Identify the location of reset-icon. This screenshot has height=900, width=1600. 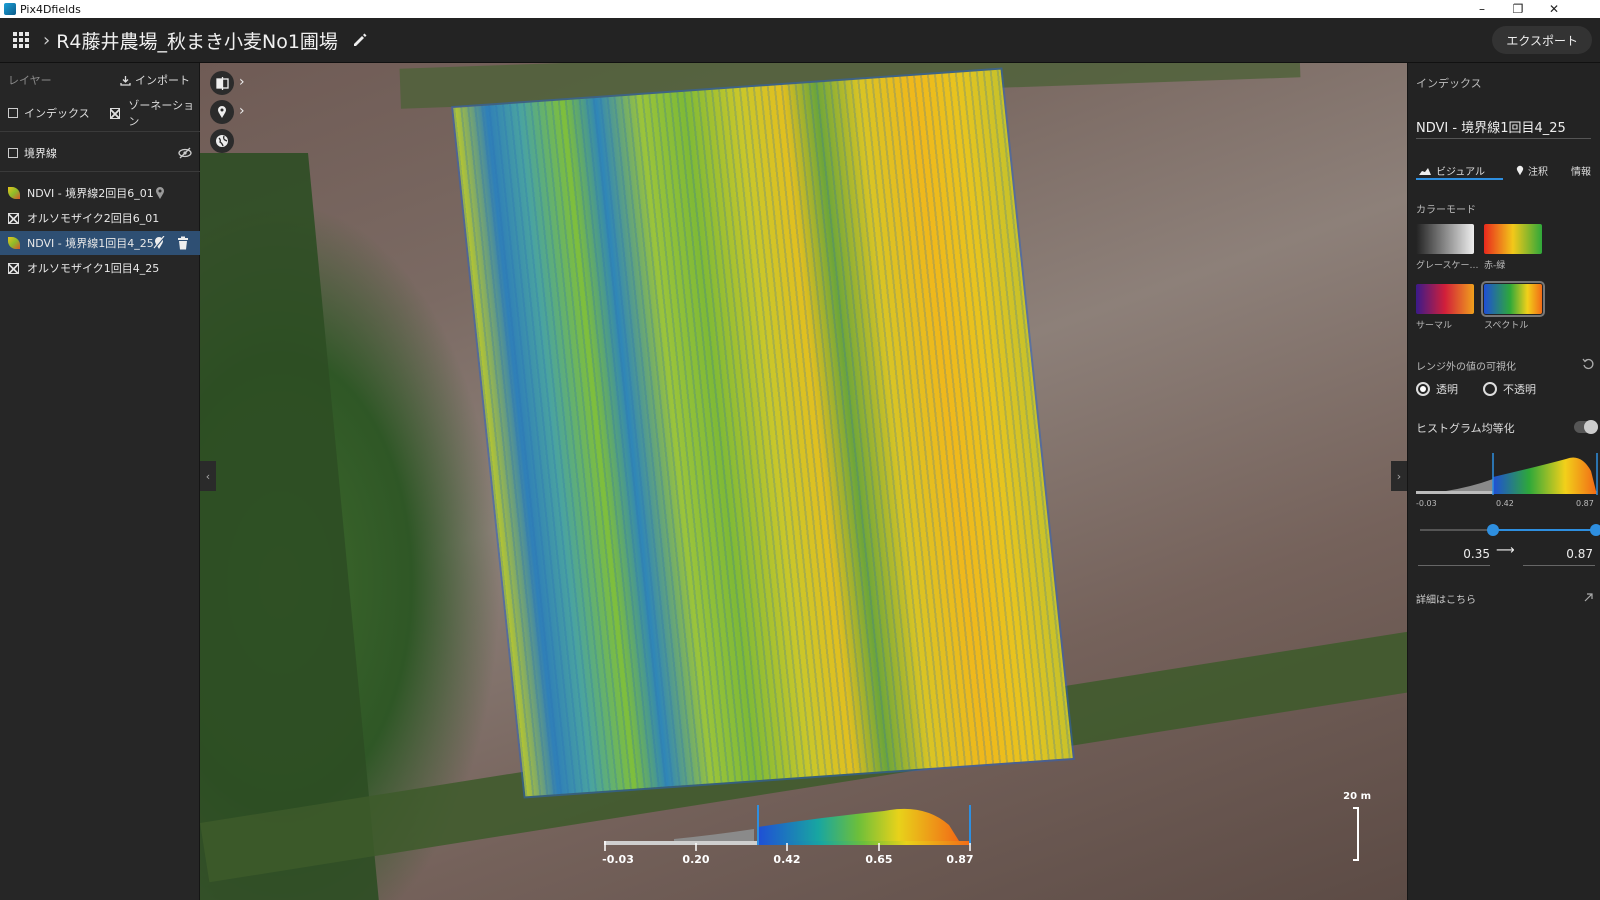
(1588, 364).